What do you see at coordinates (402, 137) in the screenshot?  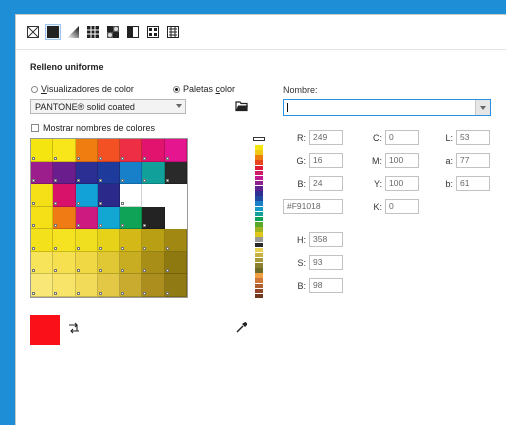 I see `c-field: 0` at bounding box center [402, 137].